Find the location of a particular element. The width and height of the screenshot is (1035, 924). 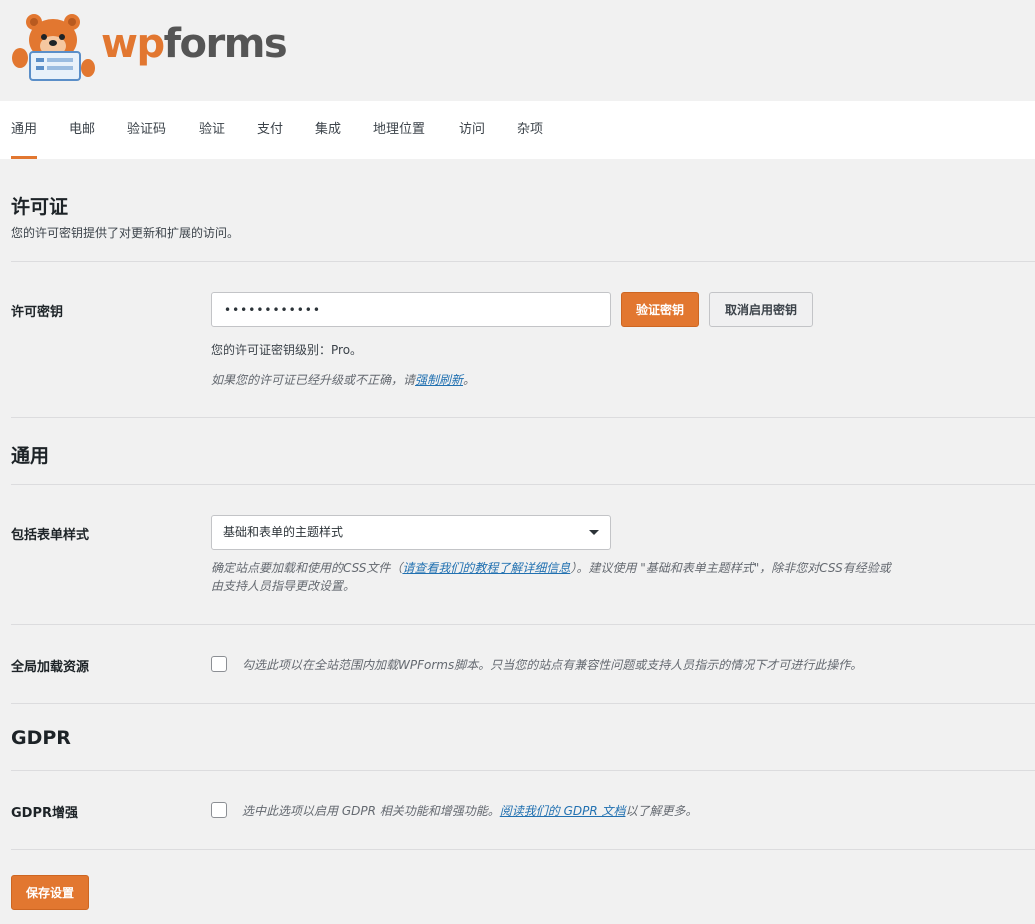

gdpr-enhance-label: GDPR增强 is located at coordinates (44, 813).